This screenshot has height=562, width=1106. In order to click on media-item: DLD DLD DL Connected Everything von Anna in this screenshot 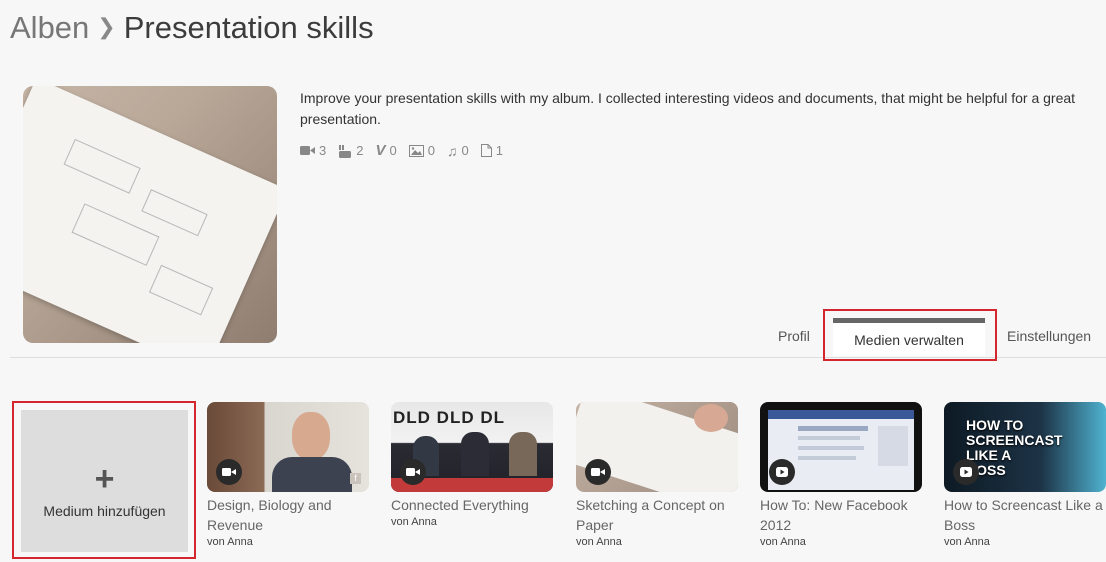, I will do `click(472, 465)`.